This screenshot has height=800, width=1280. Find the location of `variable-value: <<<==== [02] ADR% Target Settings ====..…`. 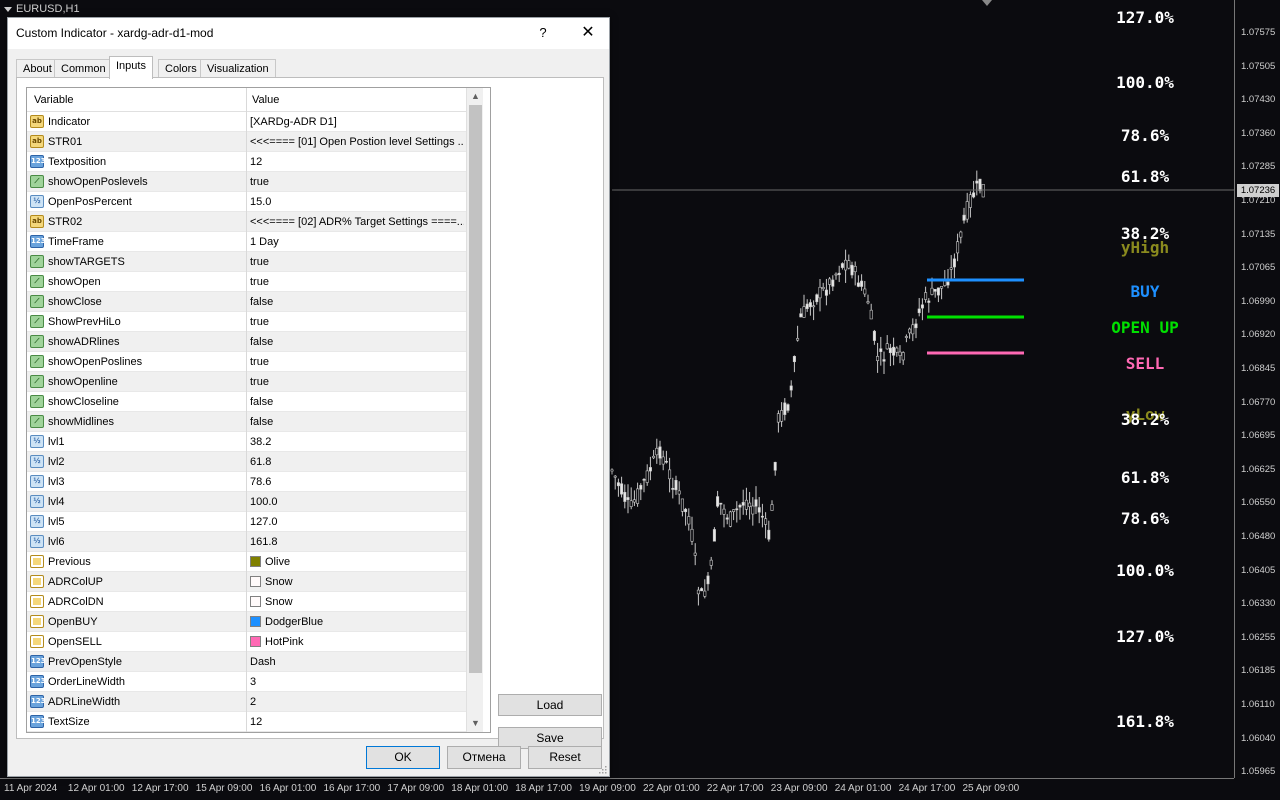

variable-value: <<<==== [02] ADR% Target Settings ====..… is located at coordinates (357, 222).